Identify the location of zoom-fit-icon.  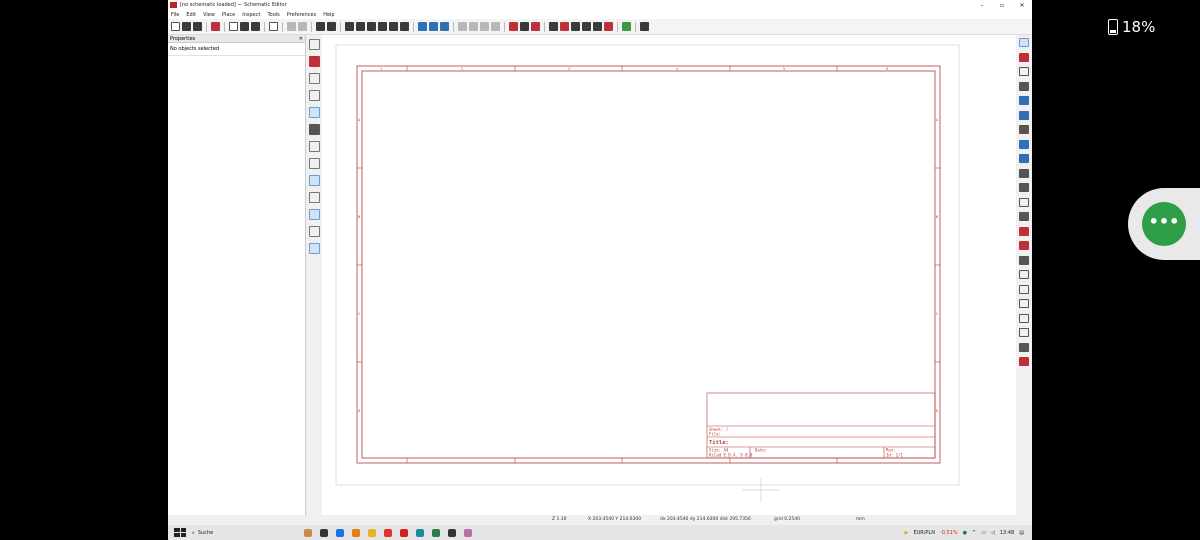
(382, 26).